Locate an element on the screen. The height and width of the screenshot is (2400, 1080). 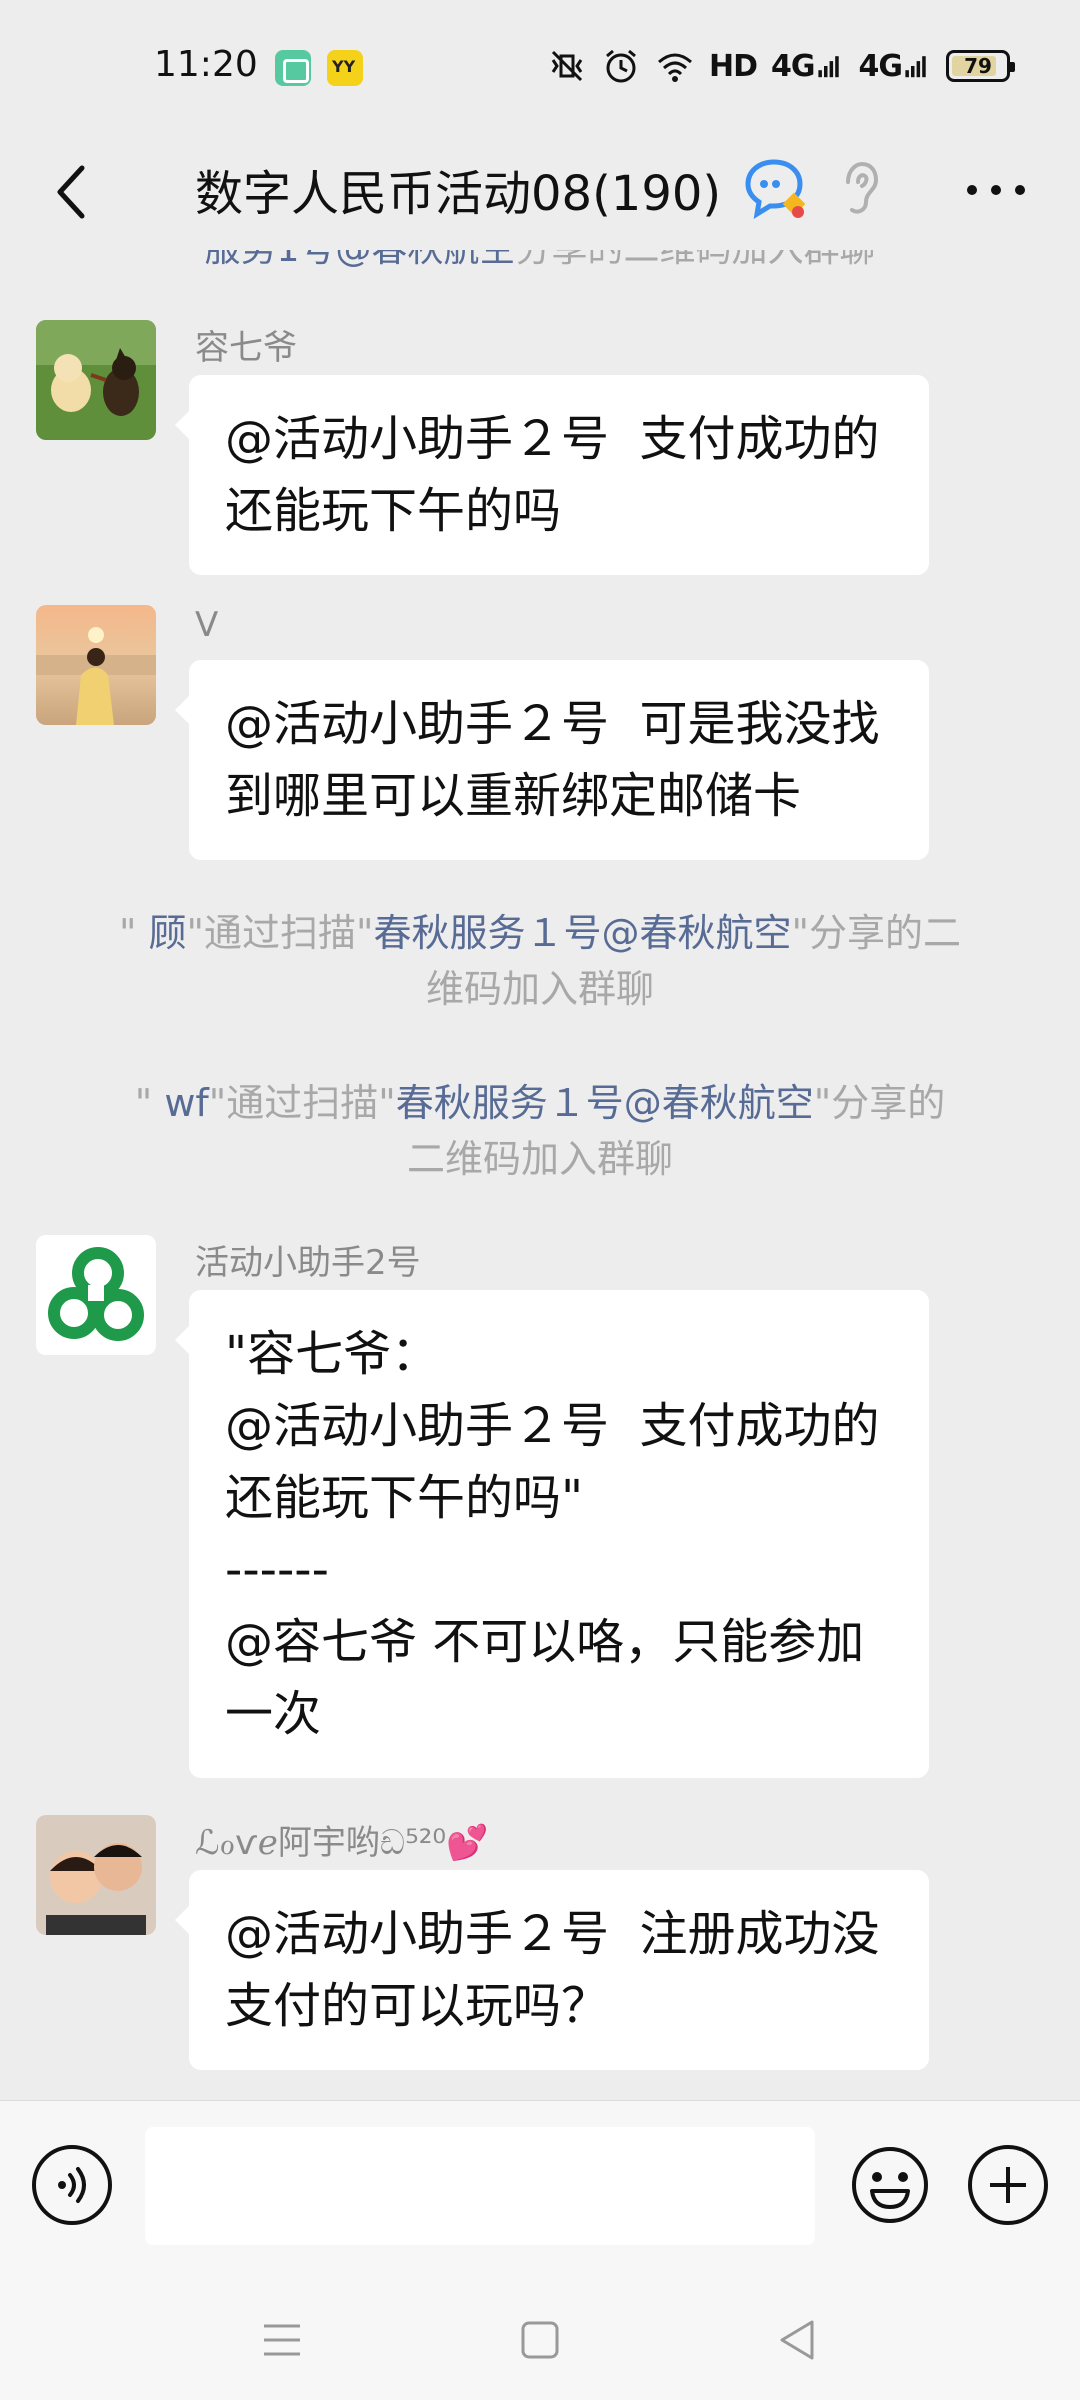
battery-icon: 79 is located at coordinates (980, 66).